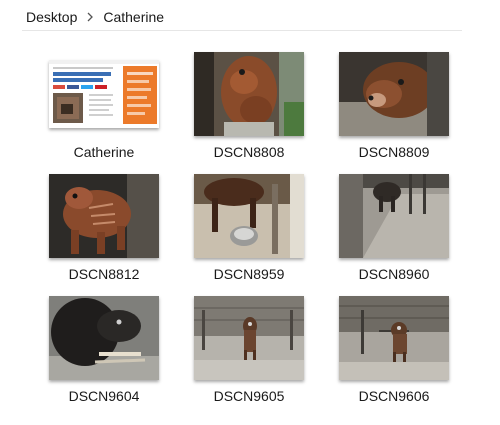 The height and width of the screenshot is (425, 500). I want to click on file-tile-dscn9605: DSCN9605, so click(249, 353).